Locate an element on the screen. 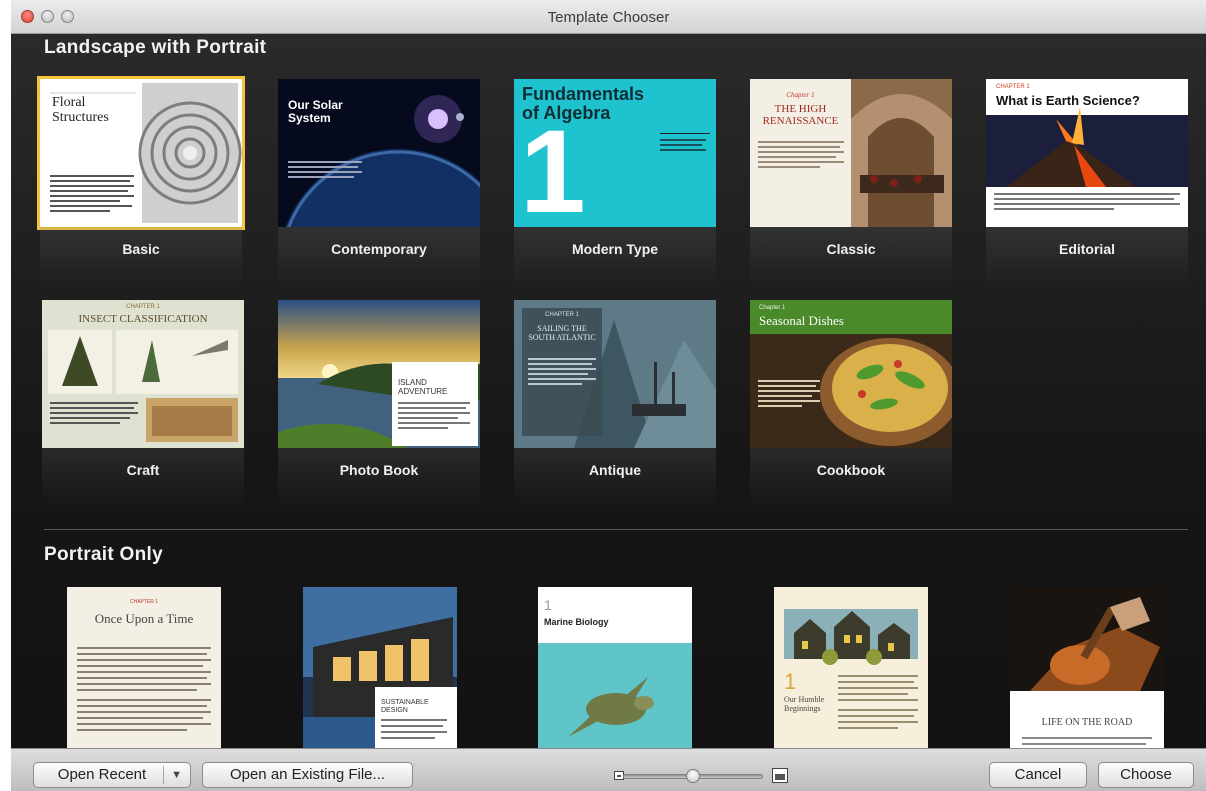 Image resolution: width=1206 pixels, height=791 pixels. template-portrait-marine-biology: 1 Marine Biology is located at coordinates (615, 667).